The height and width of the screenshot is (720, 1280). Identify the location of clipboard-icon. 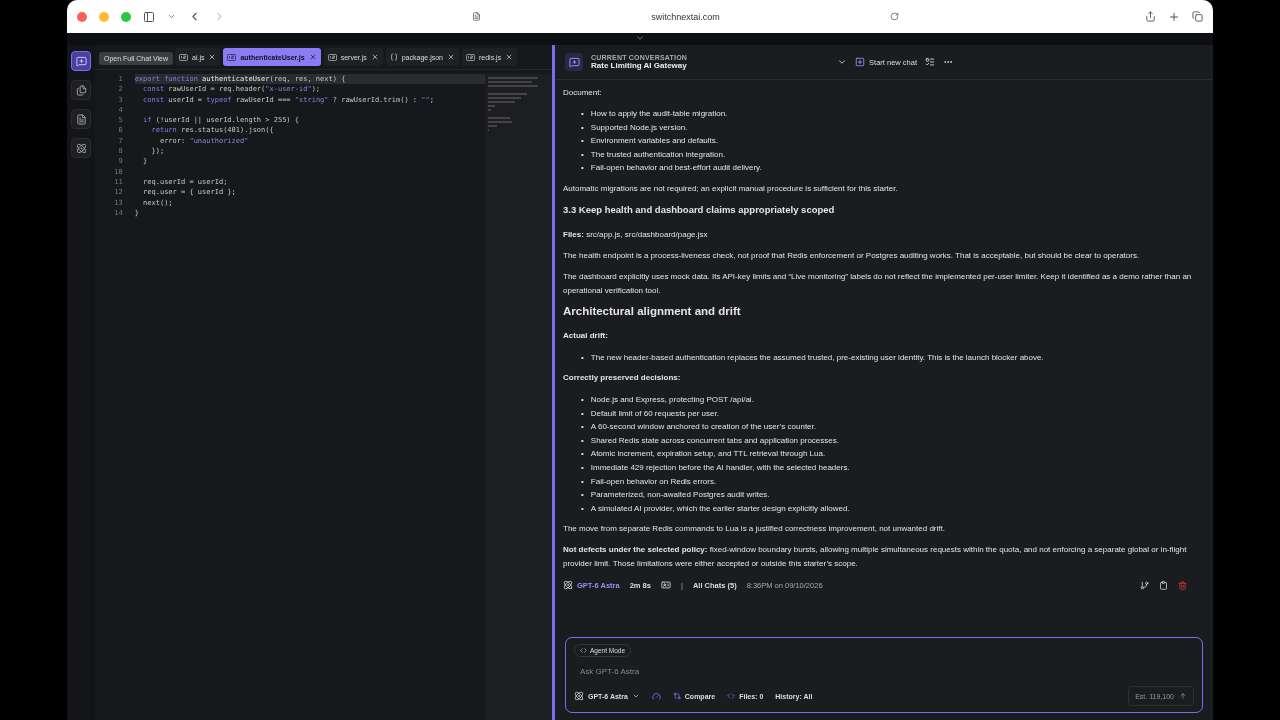
(1163, 585).